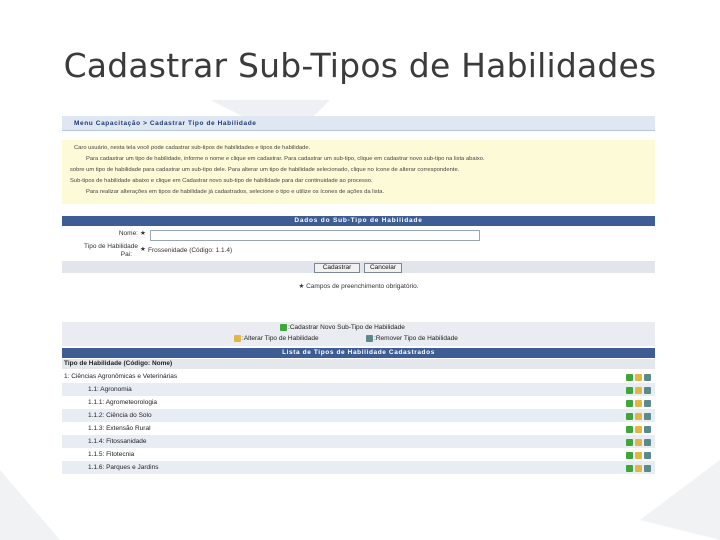 This screenshot has width=720, height=540. What do you see at coordinates (128, 233) in the screenshot?
I see `name-label: Nome:` at bounding box center [128, 233].